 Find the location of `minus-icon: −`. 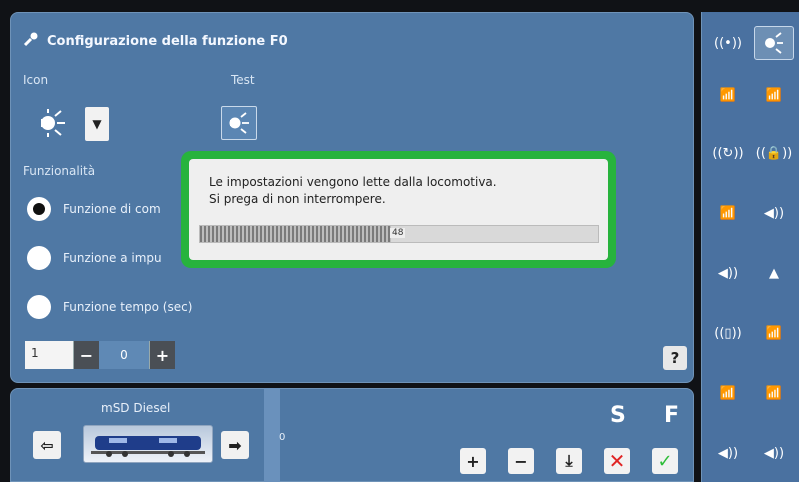

minus-icon: − is located at coordinates (521, 461).